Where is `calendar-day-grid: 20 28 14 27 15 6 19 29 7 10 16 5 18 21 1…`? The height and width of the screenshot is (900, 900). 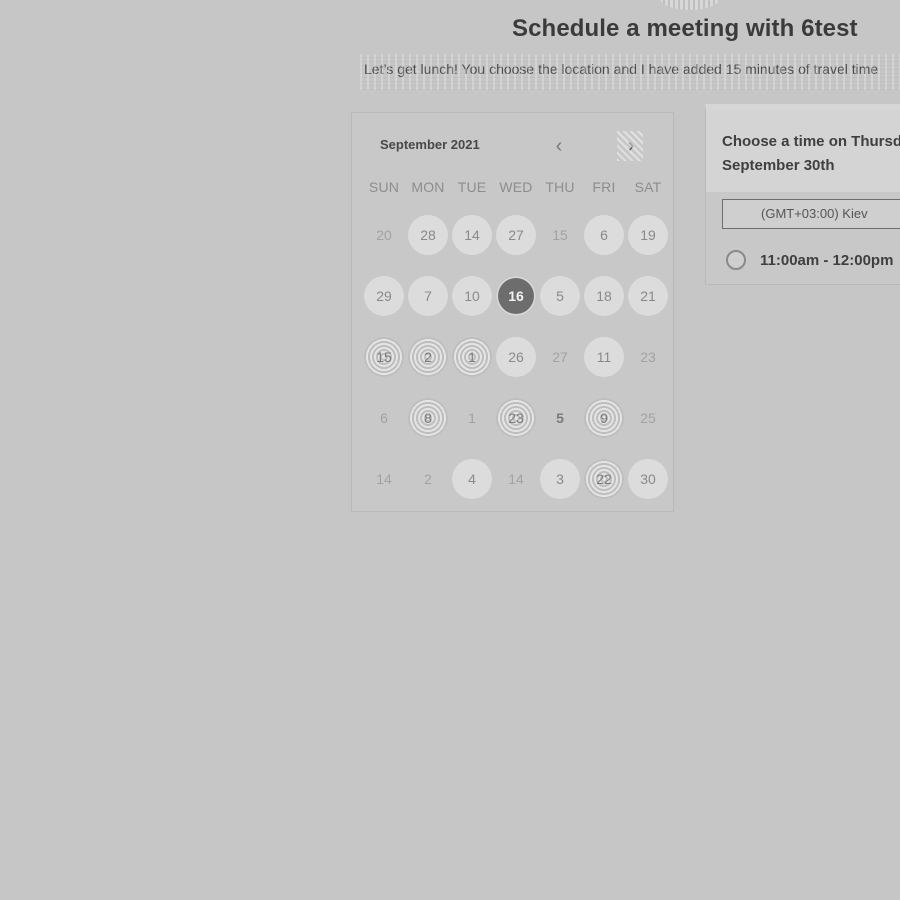 calendar-day-grid: 20 28 14 27 15 6 19 29 7 10 16 5 18 21 1… is located at coordinates (517, 367).